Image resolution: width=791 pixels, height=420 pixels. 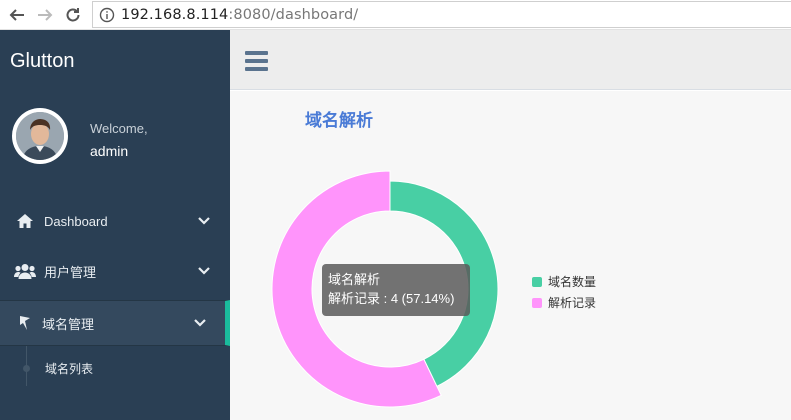 I want to click on sidebar-item-label: Dashboard, so click(x=76, y=221).